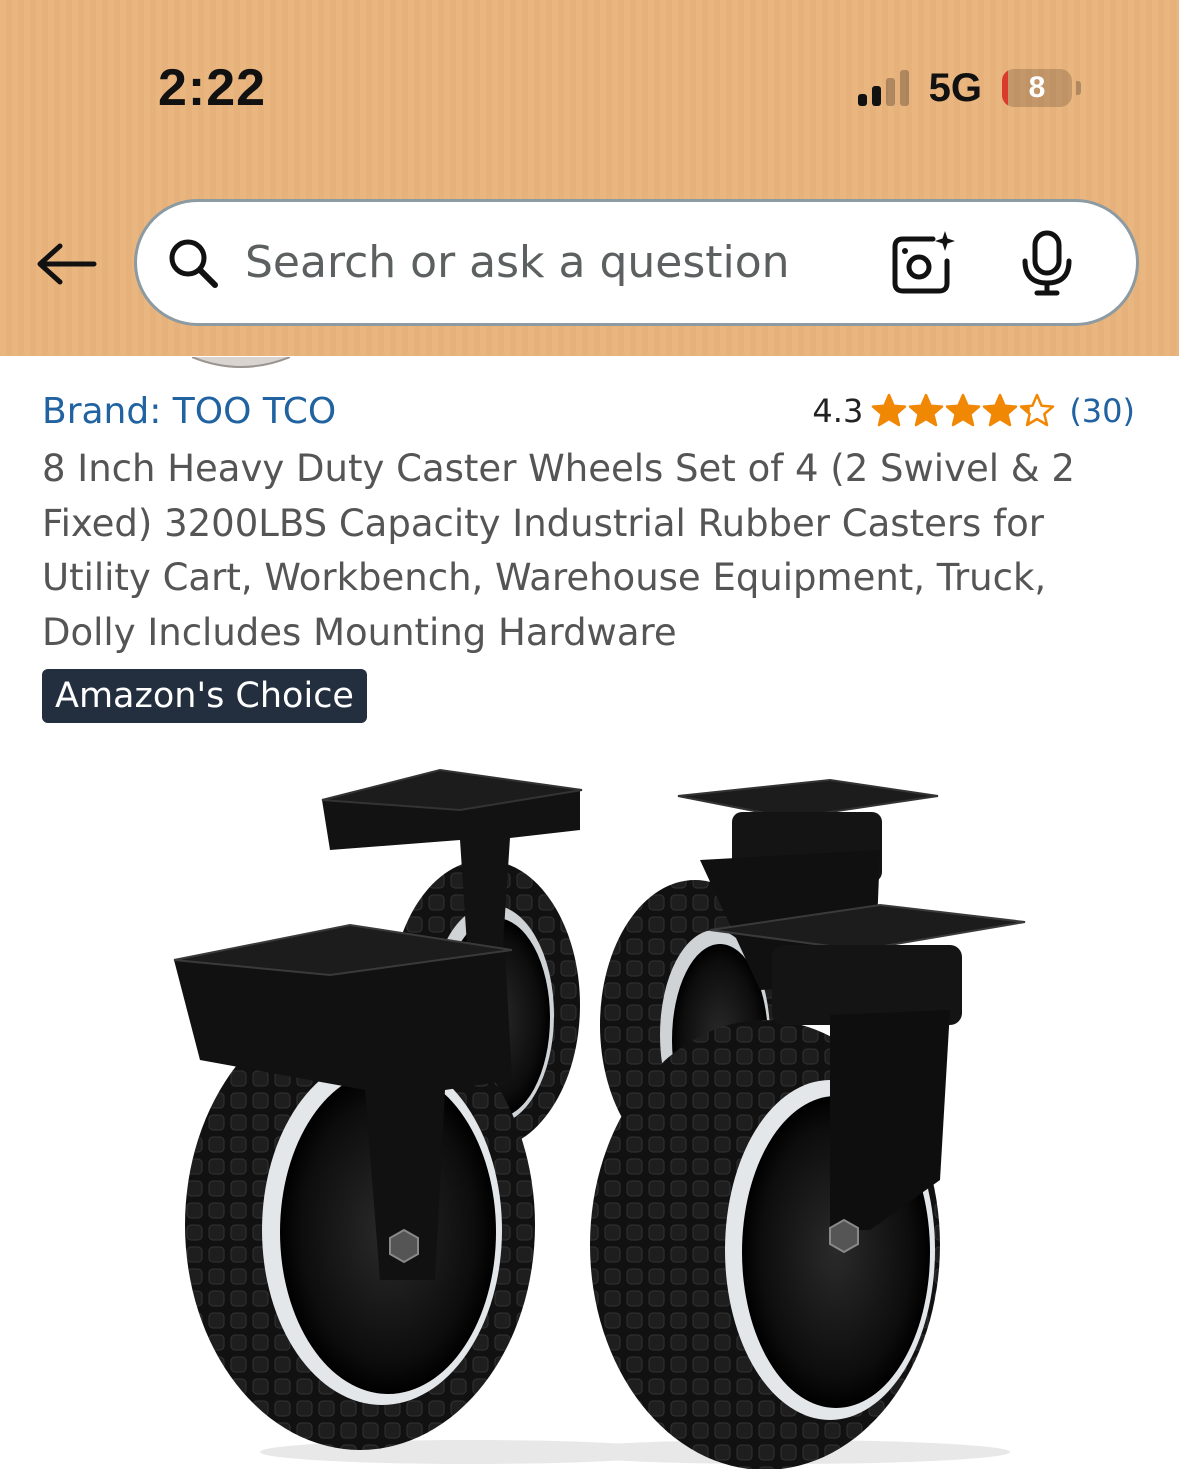  I want to click on search-icon, so click(193, 263).